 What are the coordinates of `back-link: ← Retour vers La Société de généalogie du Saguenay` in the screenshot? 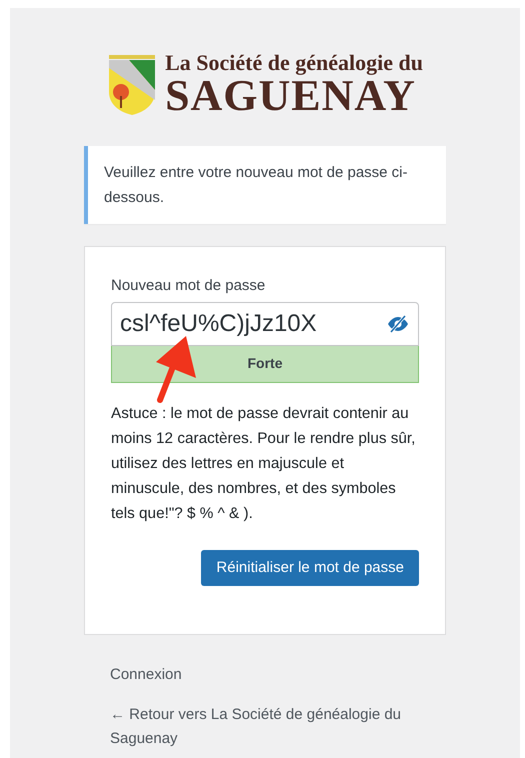 It's located at (278, 727).